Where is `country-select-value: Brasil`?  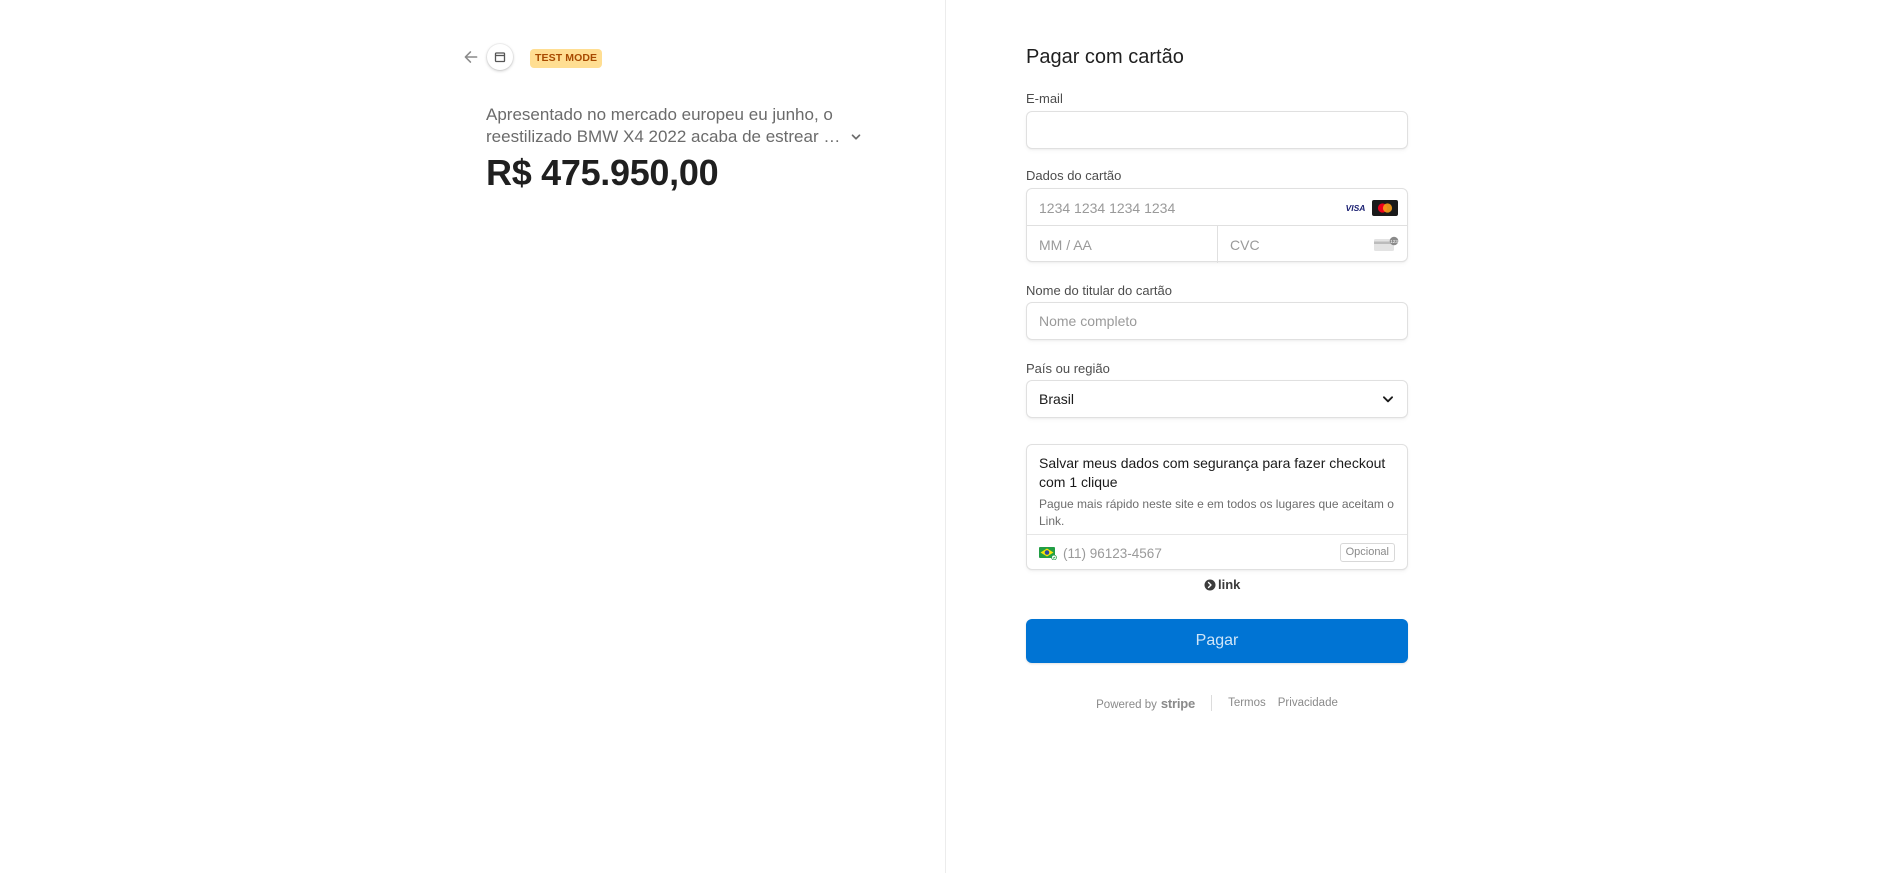
country-select-value: Brasil is located at coordinates (1057, 399).